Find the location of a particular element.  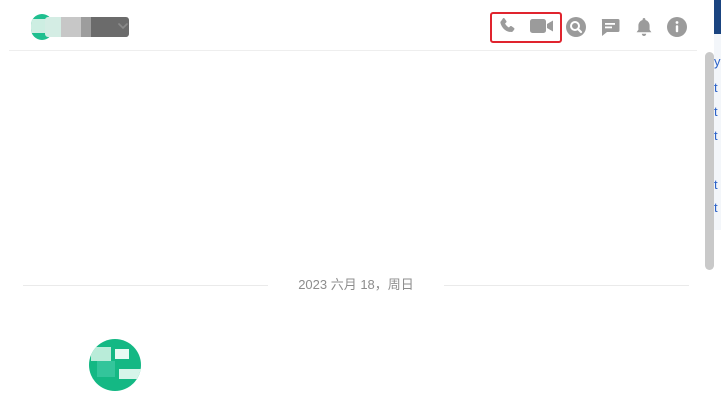

chevron-down-icon is located at coordinates (123, 26).